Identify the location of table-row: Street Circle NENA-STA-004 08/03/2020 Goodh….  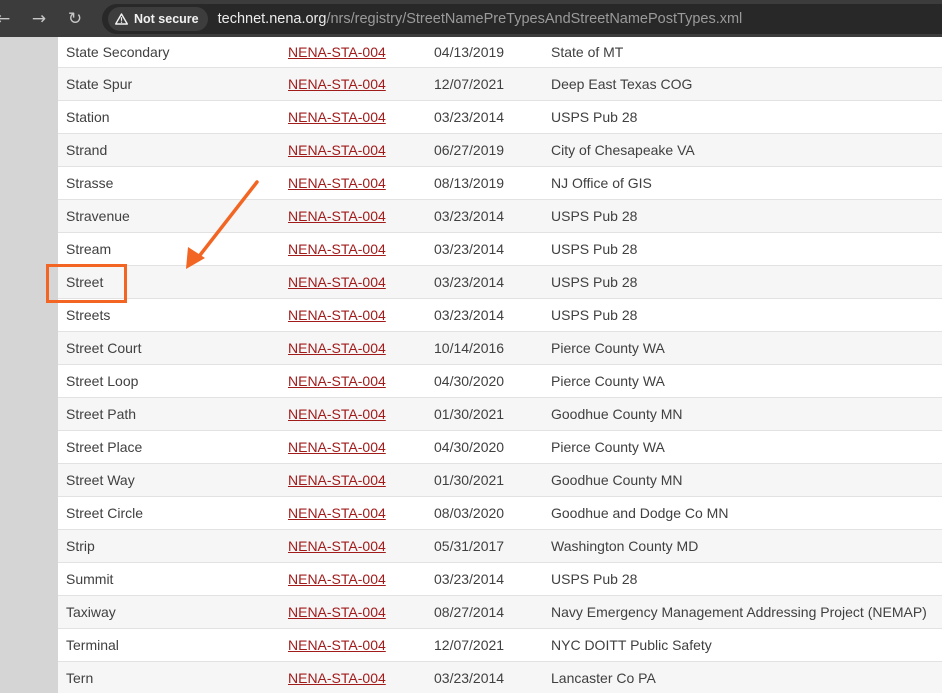
(500, 513).